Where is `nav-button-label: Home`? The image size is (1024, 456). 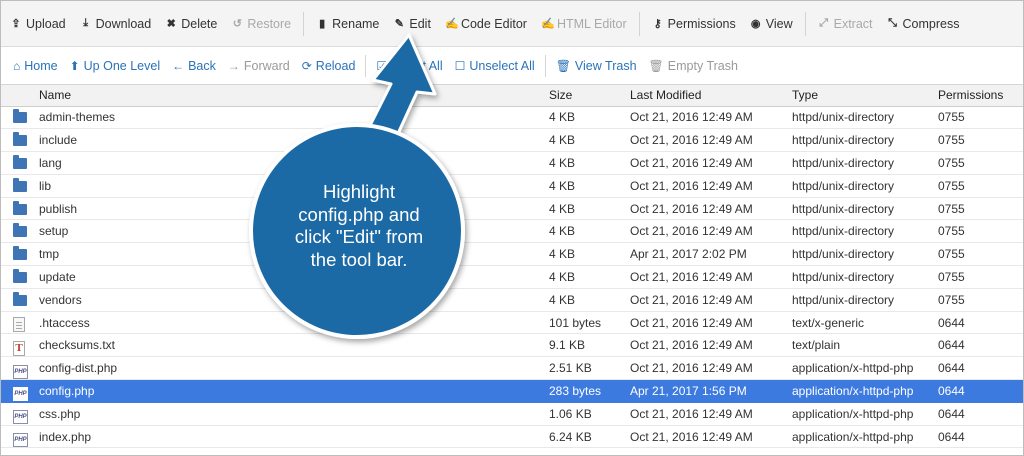
nav-button-label: Home is located at coordinates (41, 66).